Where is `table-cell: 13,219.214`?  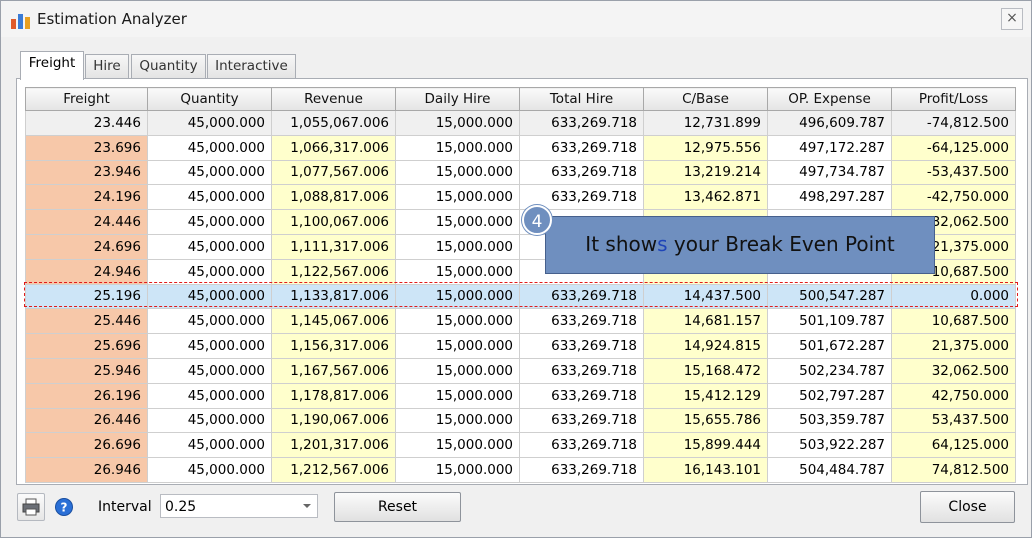
table-cell: 13,219.214 is located at coordinates (705, 172).